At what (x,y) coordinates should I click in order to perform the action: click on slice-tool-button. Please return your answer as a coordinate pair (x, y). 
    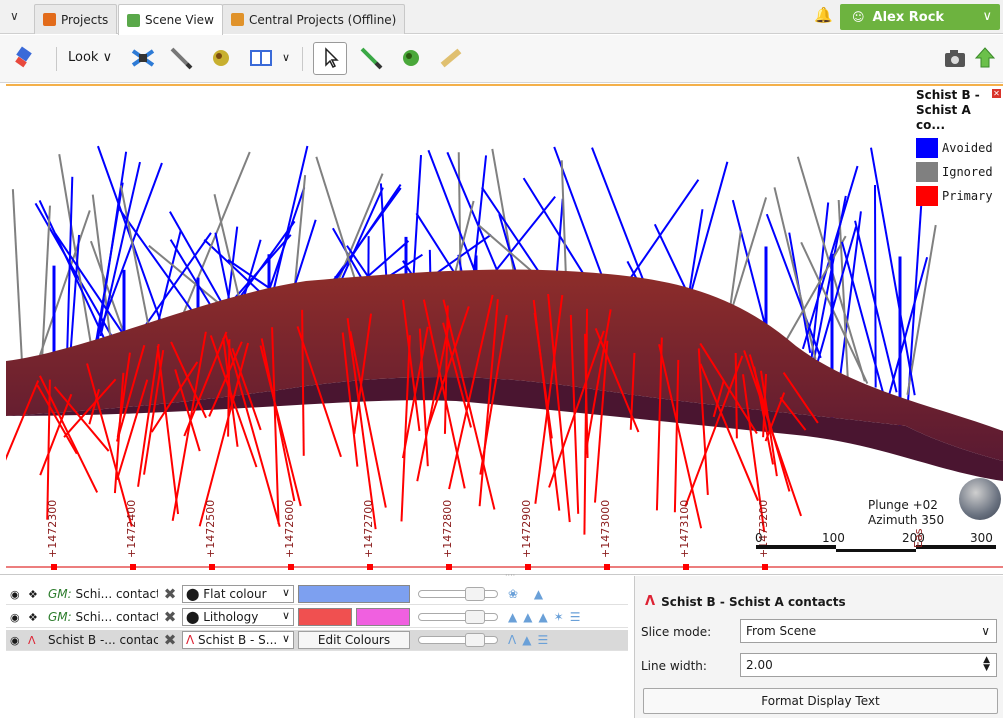
    Looking at the image, I should click on (143, 58).